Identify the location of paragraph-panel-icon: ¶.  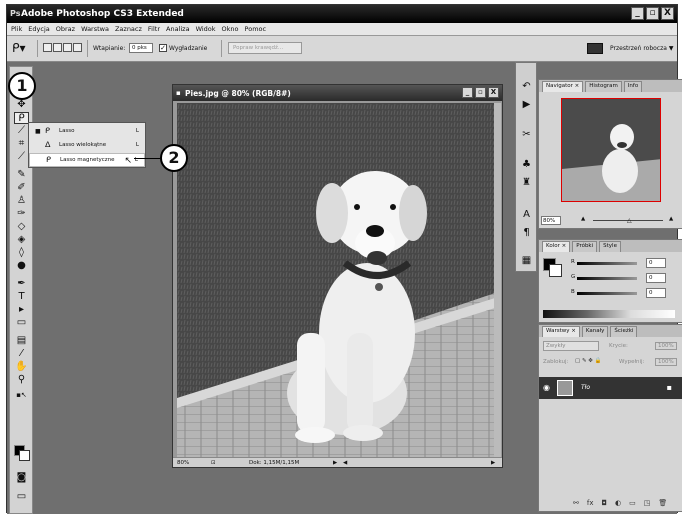
(526, 233).